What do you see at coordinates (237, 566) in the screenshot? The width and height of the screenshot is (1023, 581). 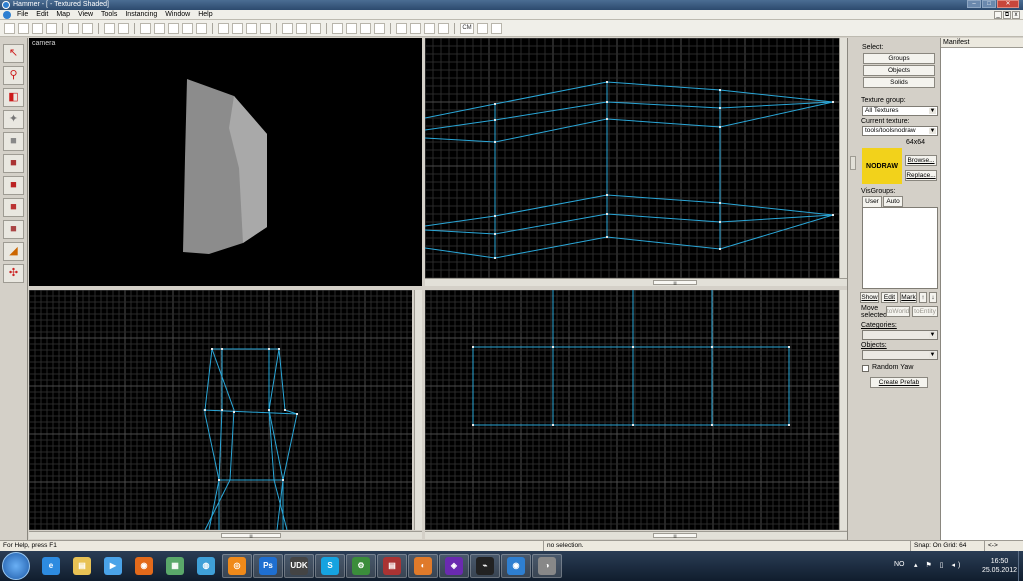 I see `taskbar-app-orange-icon: ◎` at bounding box center [237, 566].